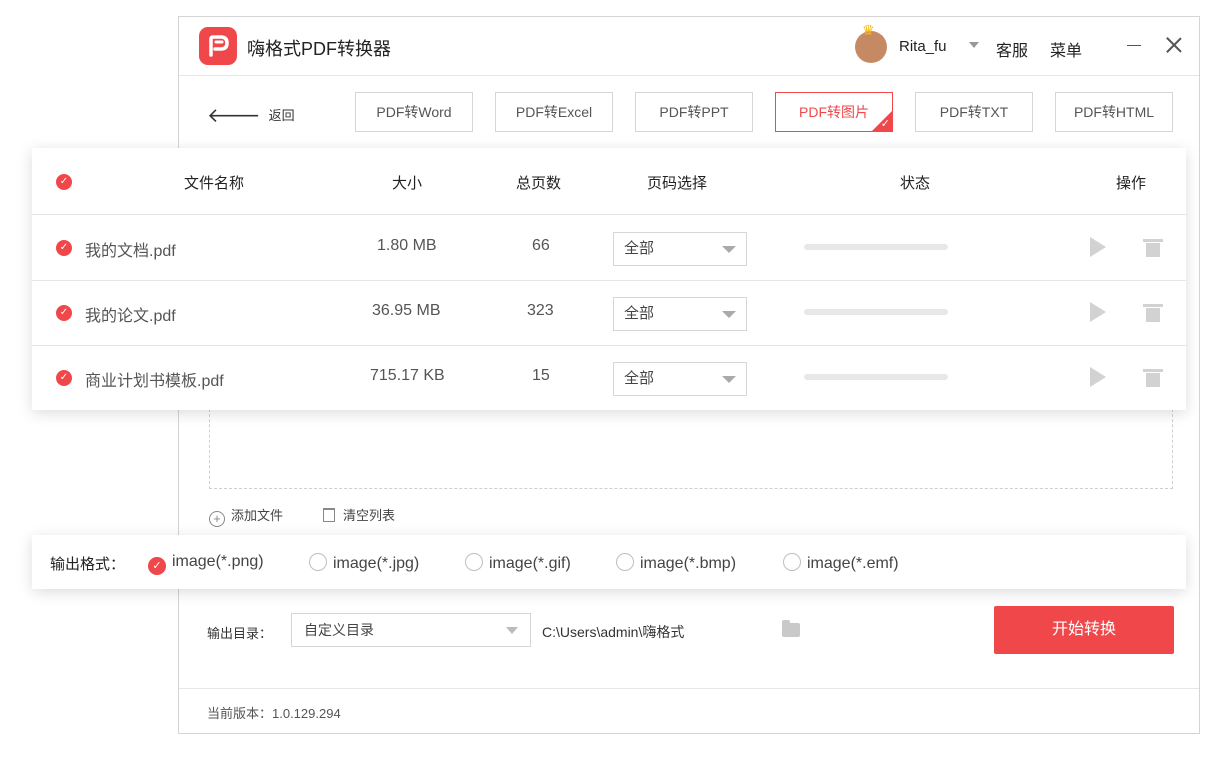  Describe the element at coordinates (540, 310) in the screenshot. I see `page-count: 323` at that location.